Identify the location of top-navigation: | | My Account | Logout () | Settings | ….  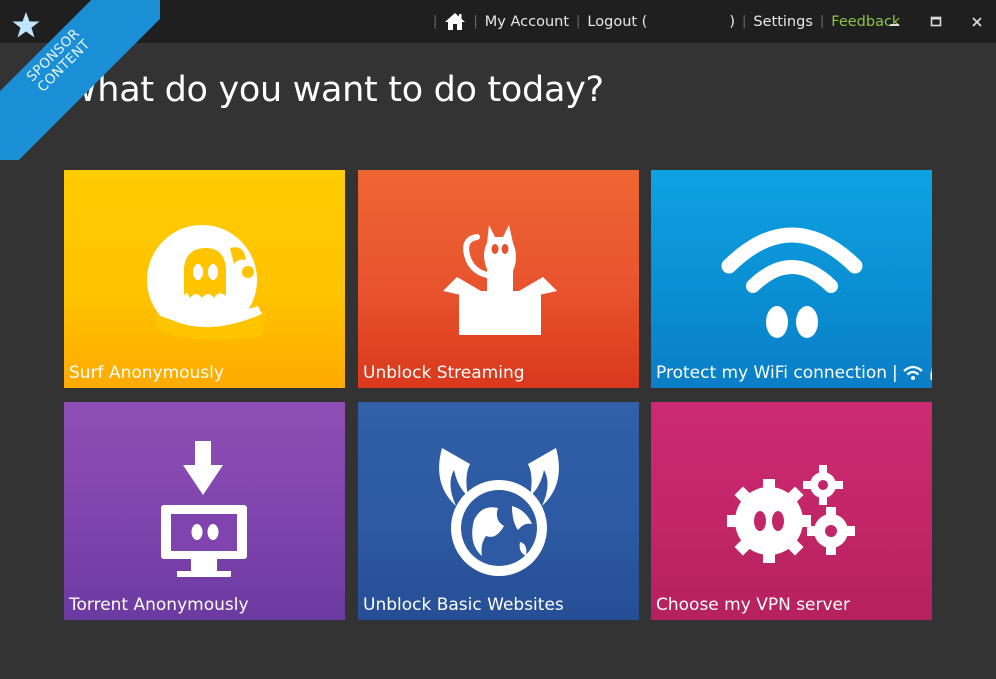
(663, 21).